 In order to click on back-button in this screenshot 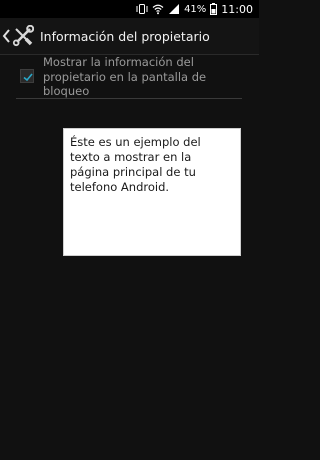, I will do `click(17, 36)`.